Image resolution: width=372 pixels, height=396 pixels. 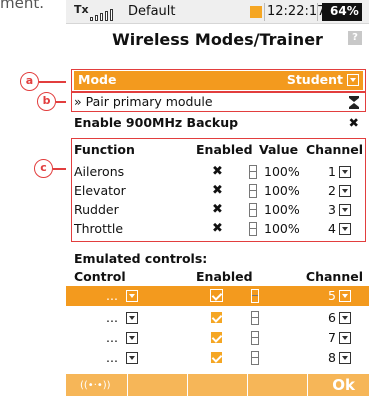 I want to click on ok-button: Ok, so click(x=343, y=385).